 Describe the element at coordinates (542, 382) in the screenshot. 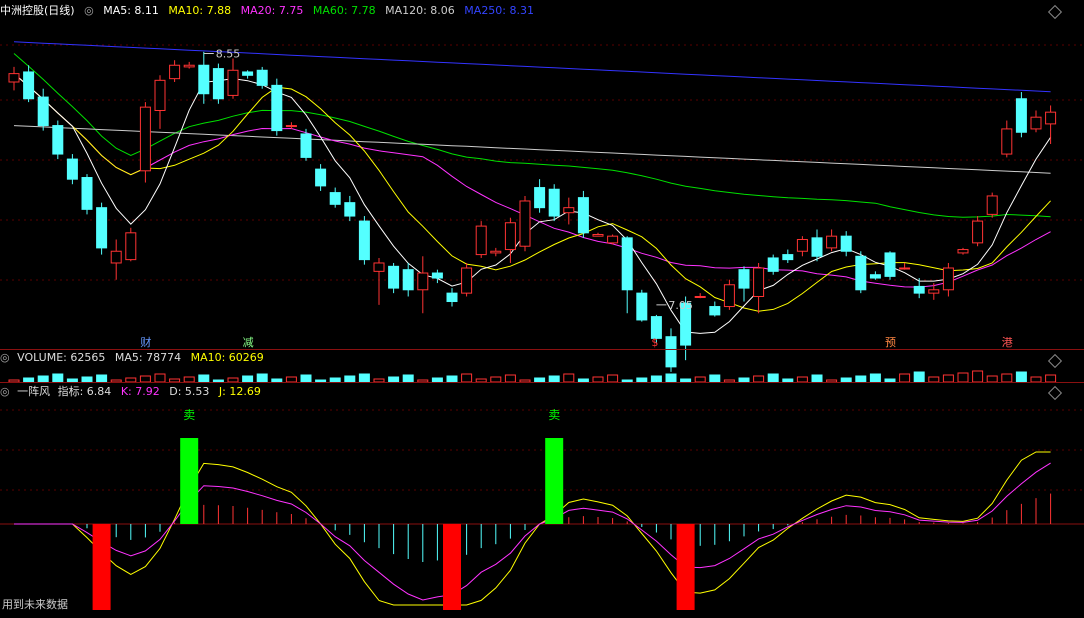

I see `pane-divider-indicator` at that location.